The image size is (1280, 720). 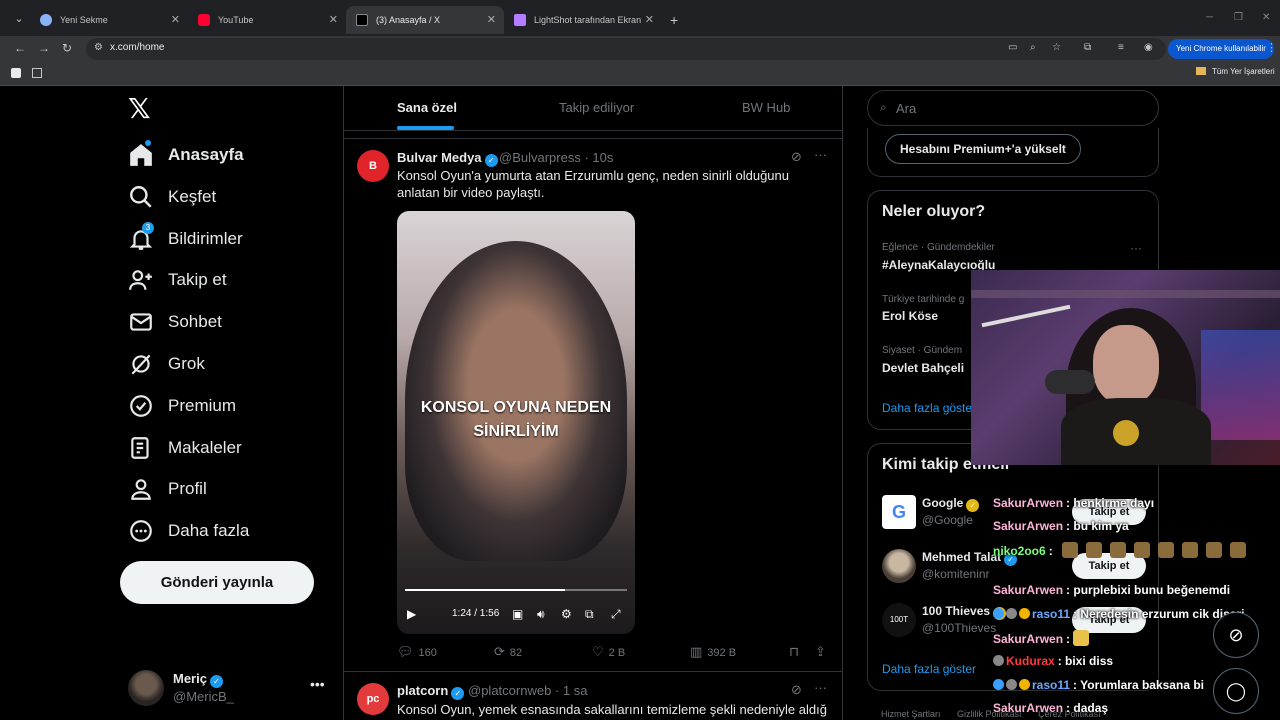 What do you see at coordinates (927, 408) in the screenshot?
I see `show-more-trends-link: Daha fazla göste` at bounding box center [927, 408].